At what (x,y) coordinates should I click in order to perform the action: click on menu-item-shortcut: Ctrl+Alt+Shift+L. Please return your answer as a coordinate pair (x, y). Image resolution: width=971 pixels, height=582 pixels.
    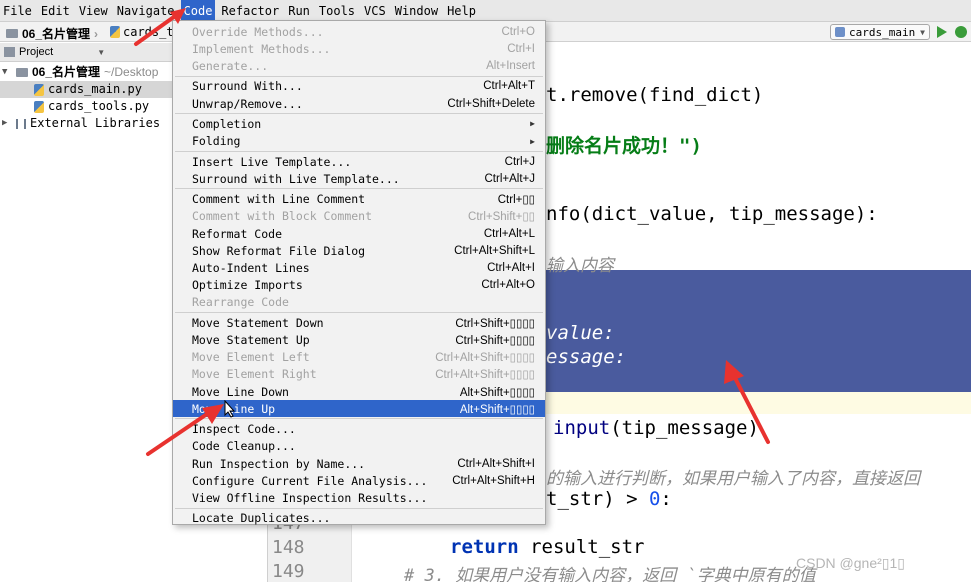
    Looking at the image, I should click on (494, 250).